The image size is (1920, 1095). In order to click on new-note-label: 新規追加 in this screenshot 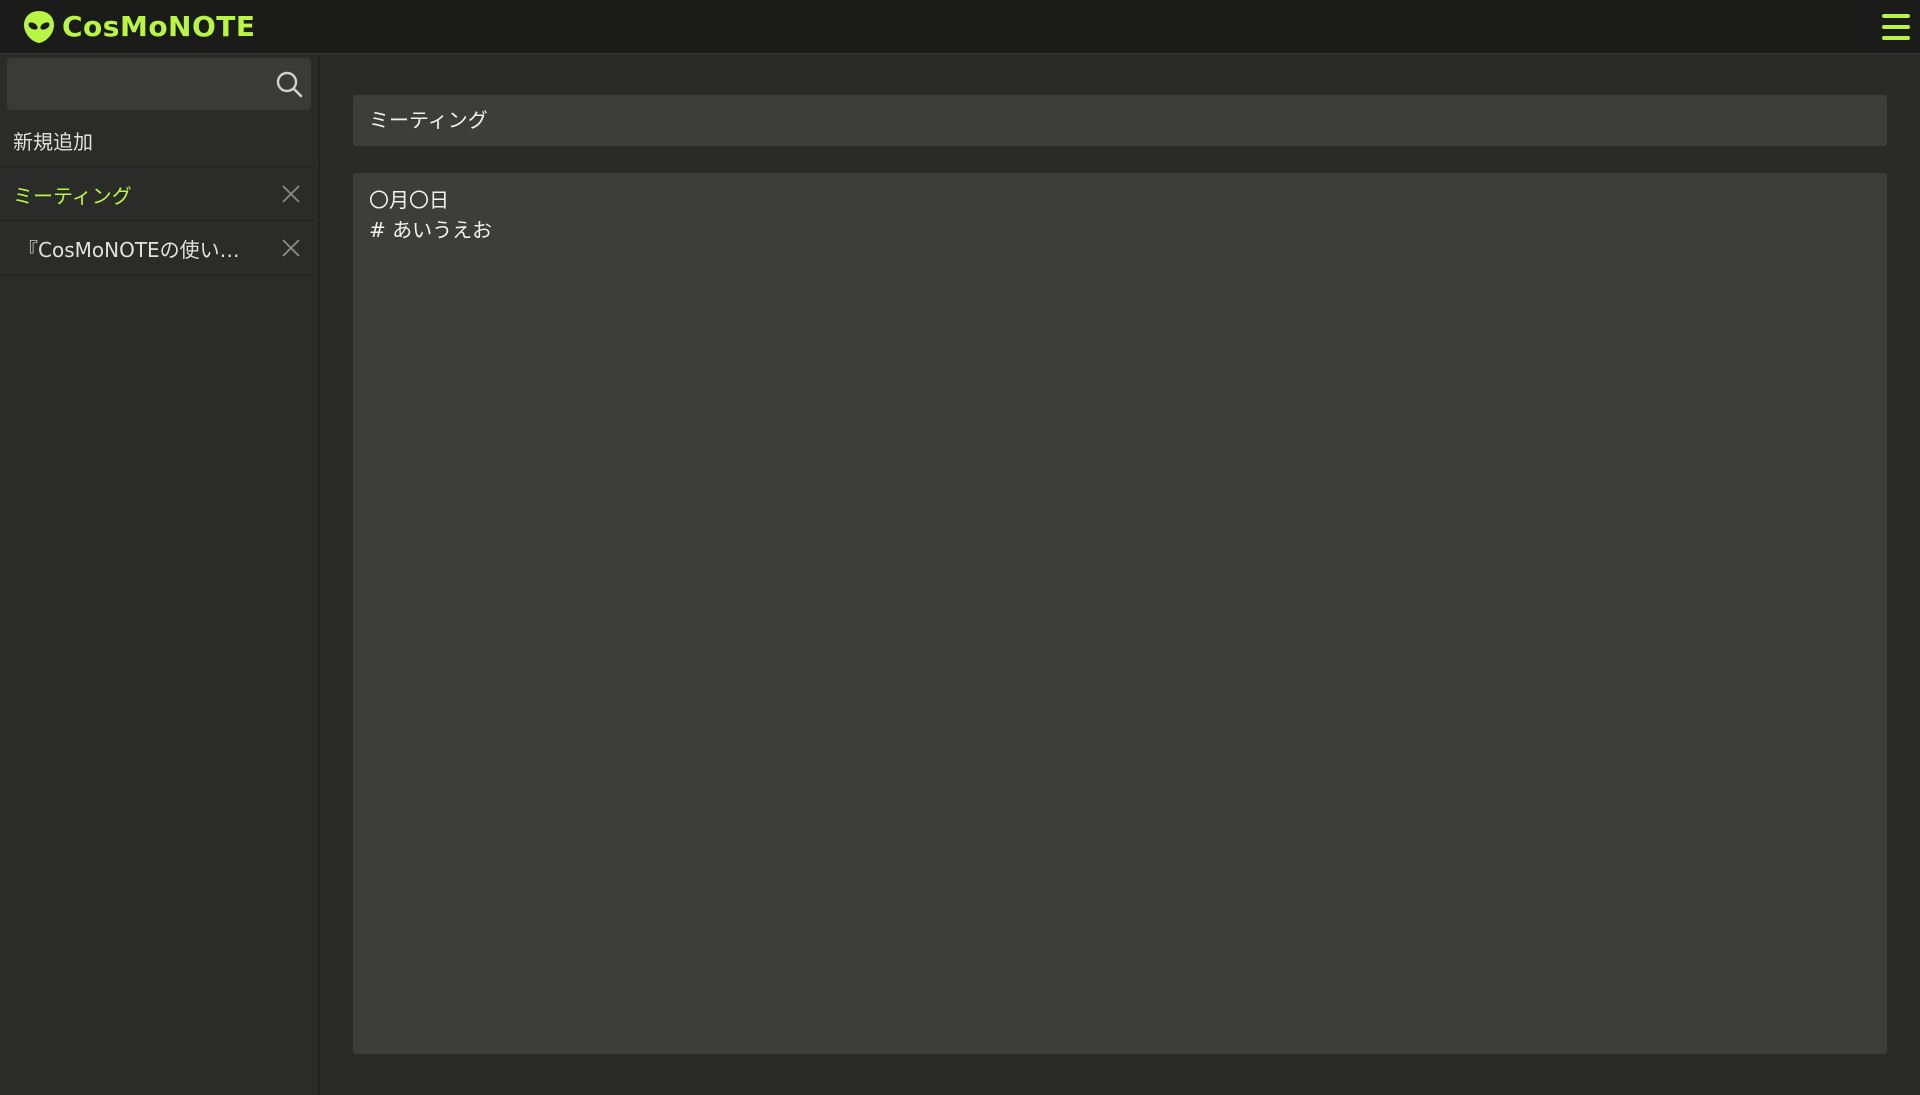, I will do `click(53, 141)`.